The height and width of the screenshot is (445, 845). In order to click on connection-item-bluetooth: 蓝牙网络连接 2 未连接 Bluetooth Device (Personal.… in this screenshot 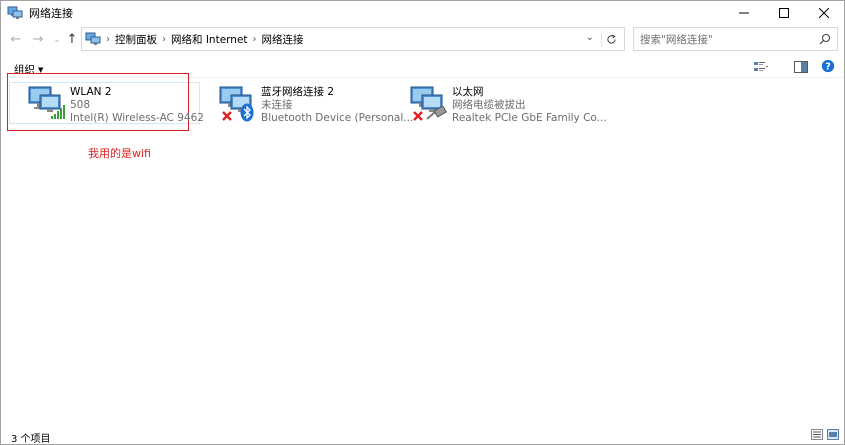, I will do `click(315, 105)`.